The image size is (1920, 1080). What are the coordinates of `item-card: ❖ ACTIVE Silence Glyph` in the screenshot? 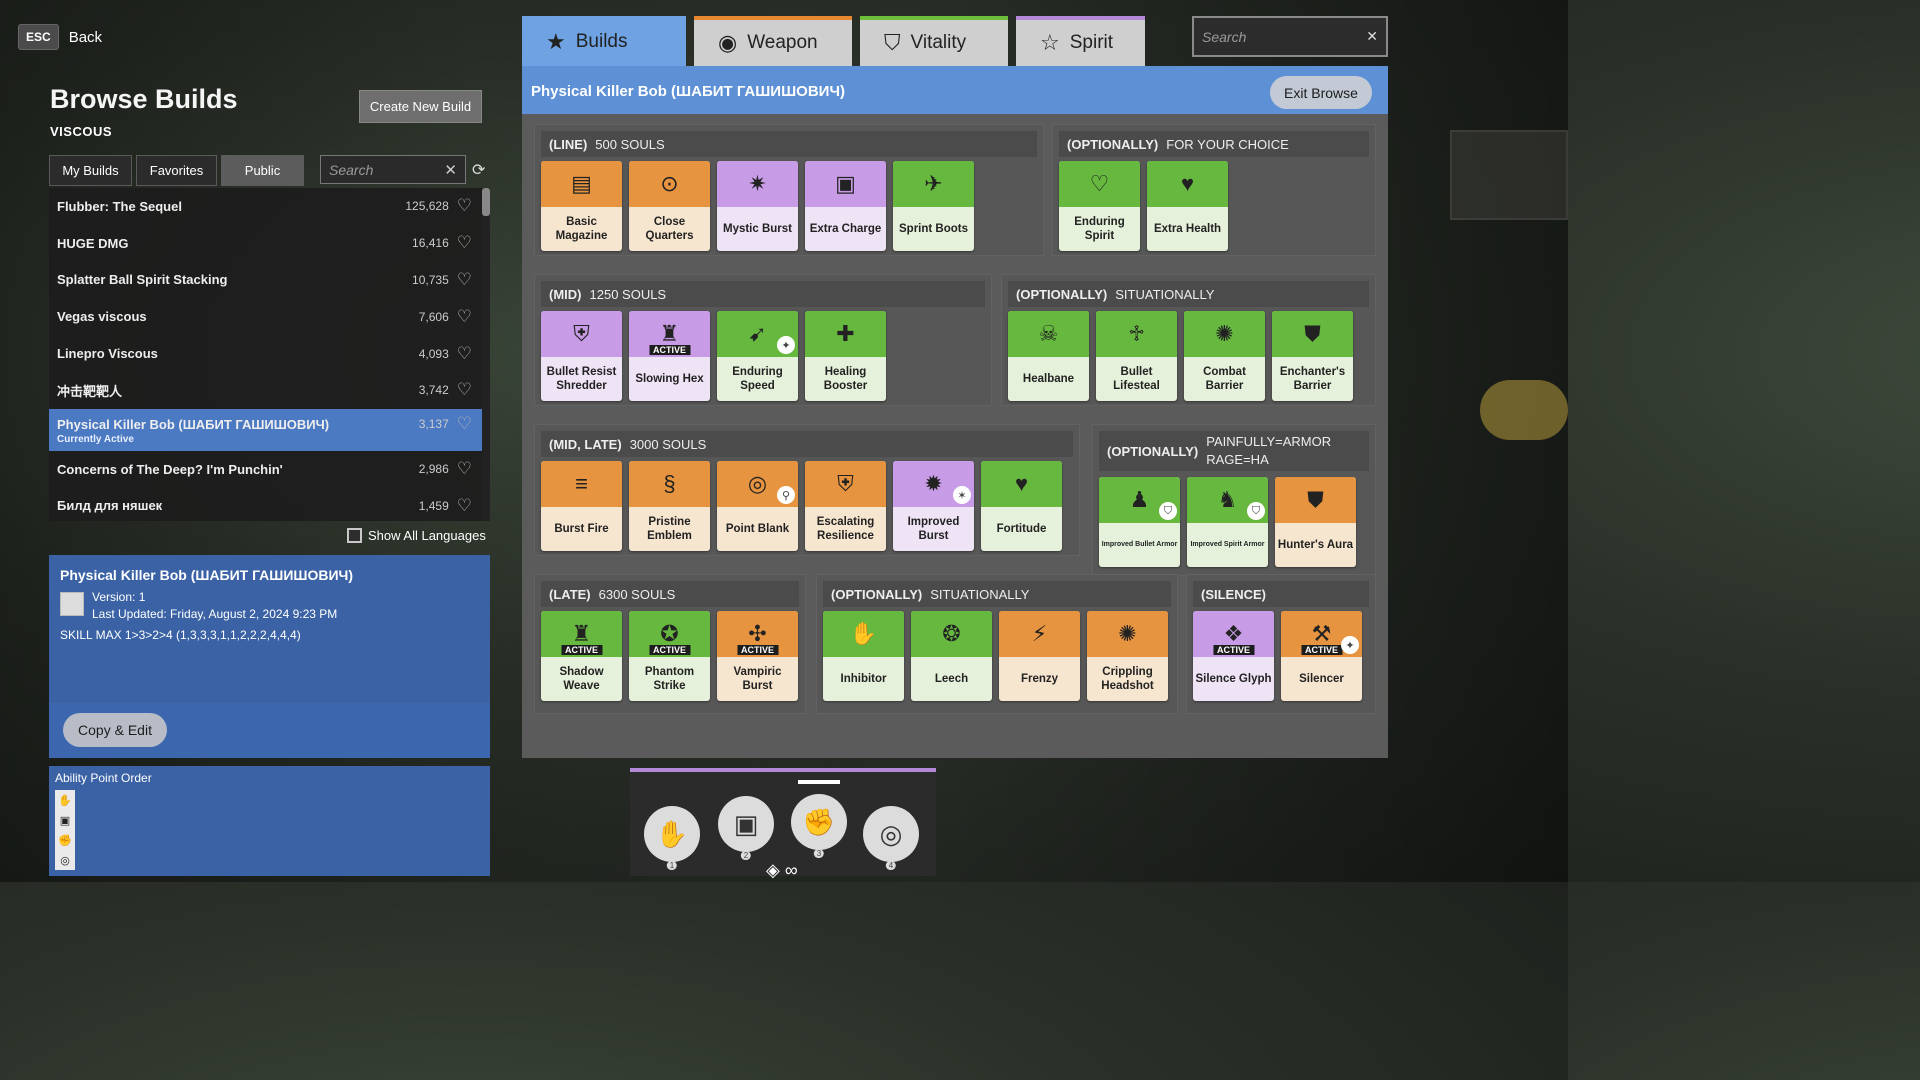 It's located at (1233, 656).